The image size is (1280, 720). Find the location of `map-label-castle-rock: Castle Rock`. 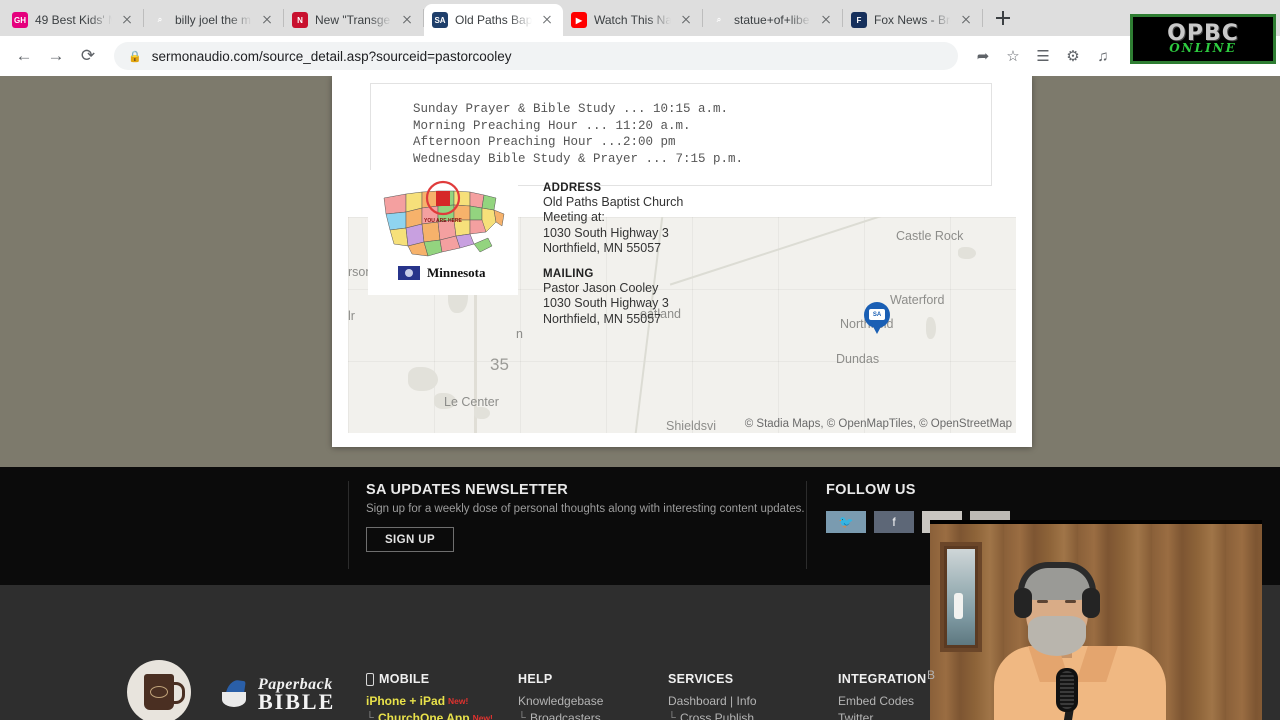

map-label-castle-rock: Castle Rock is located at coordinates (930, 236).